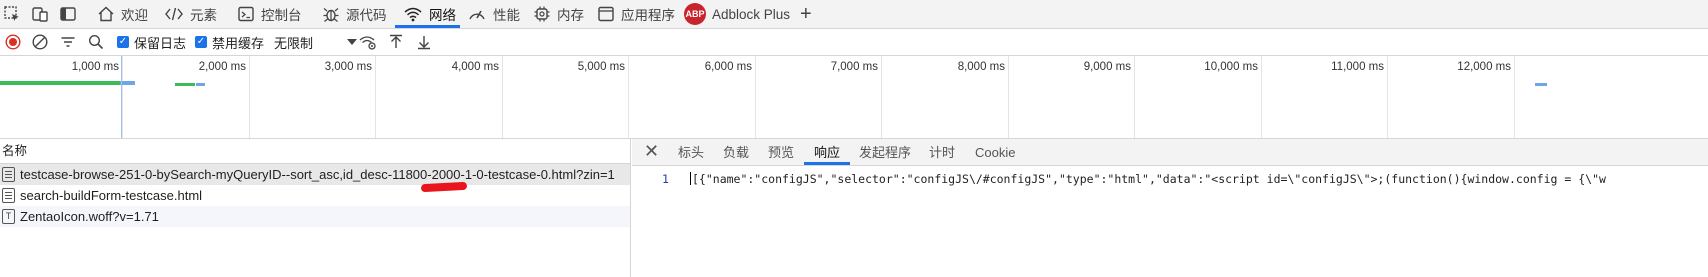  Describe the element at coordinates (106, 14) in the screenshot. I see `home-icon` at that location.